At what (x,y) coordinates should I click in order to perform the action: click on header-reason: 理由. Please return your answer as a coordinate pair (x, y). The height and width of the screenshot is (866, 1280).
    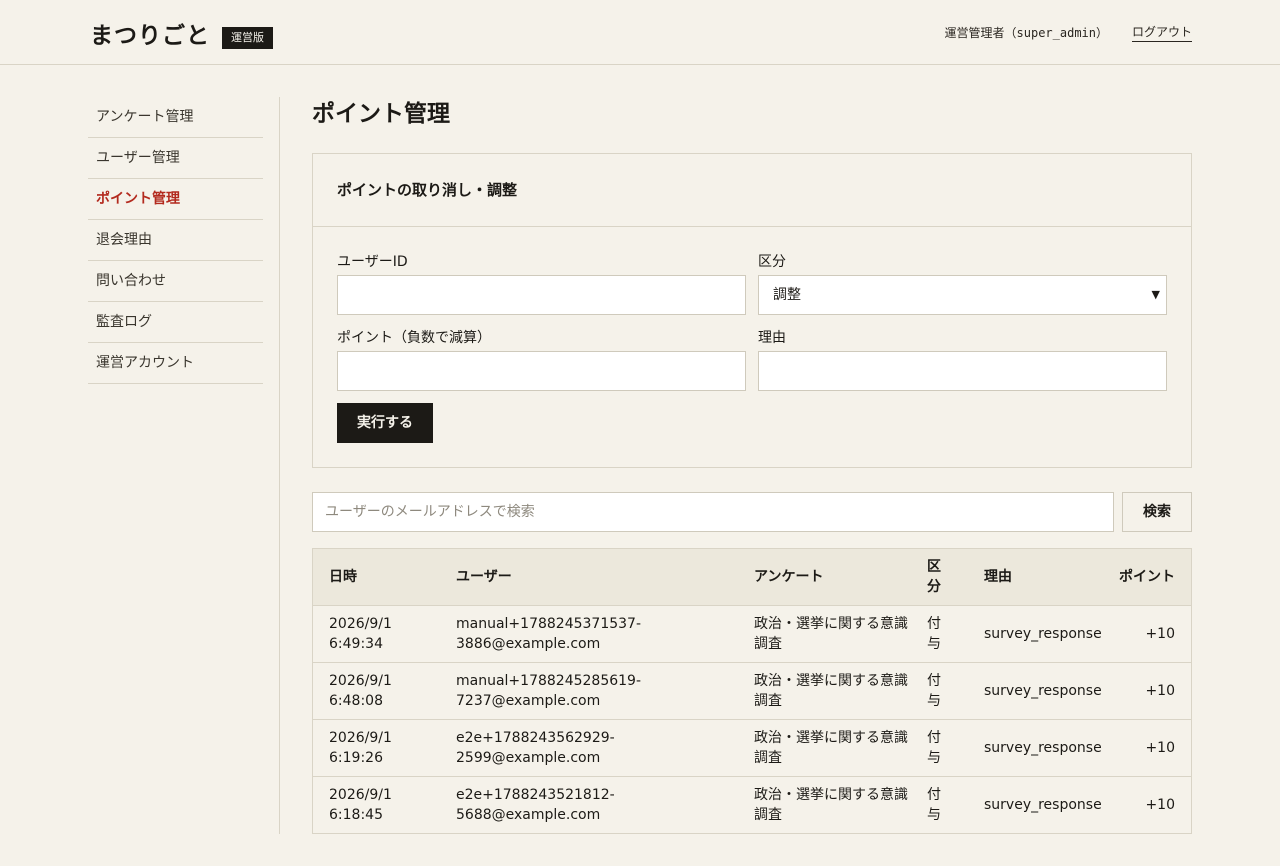
    Looking at the image, I should click on (998, 577).